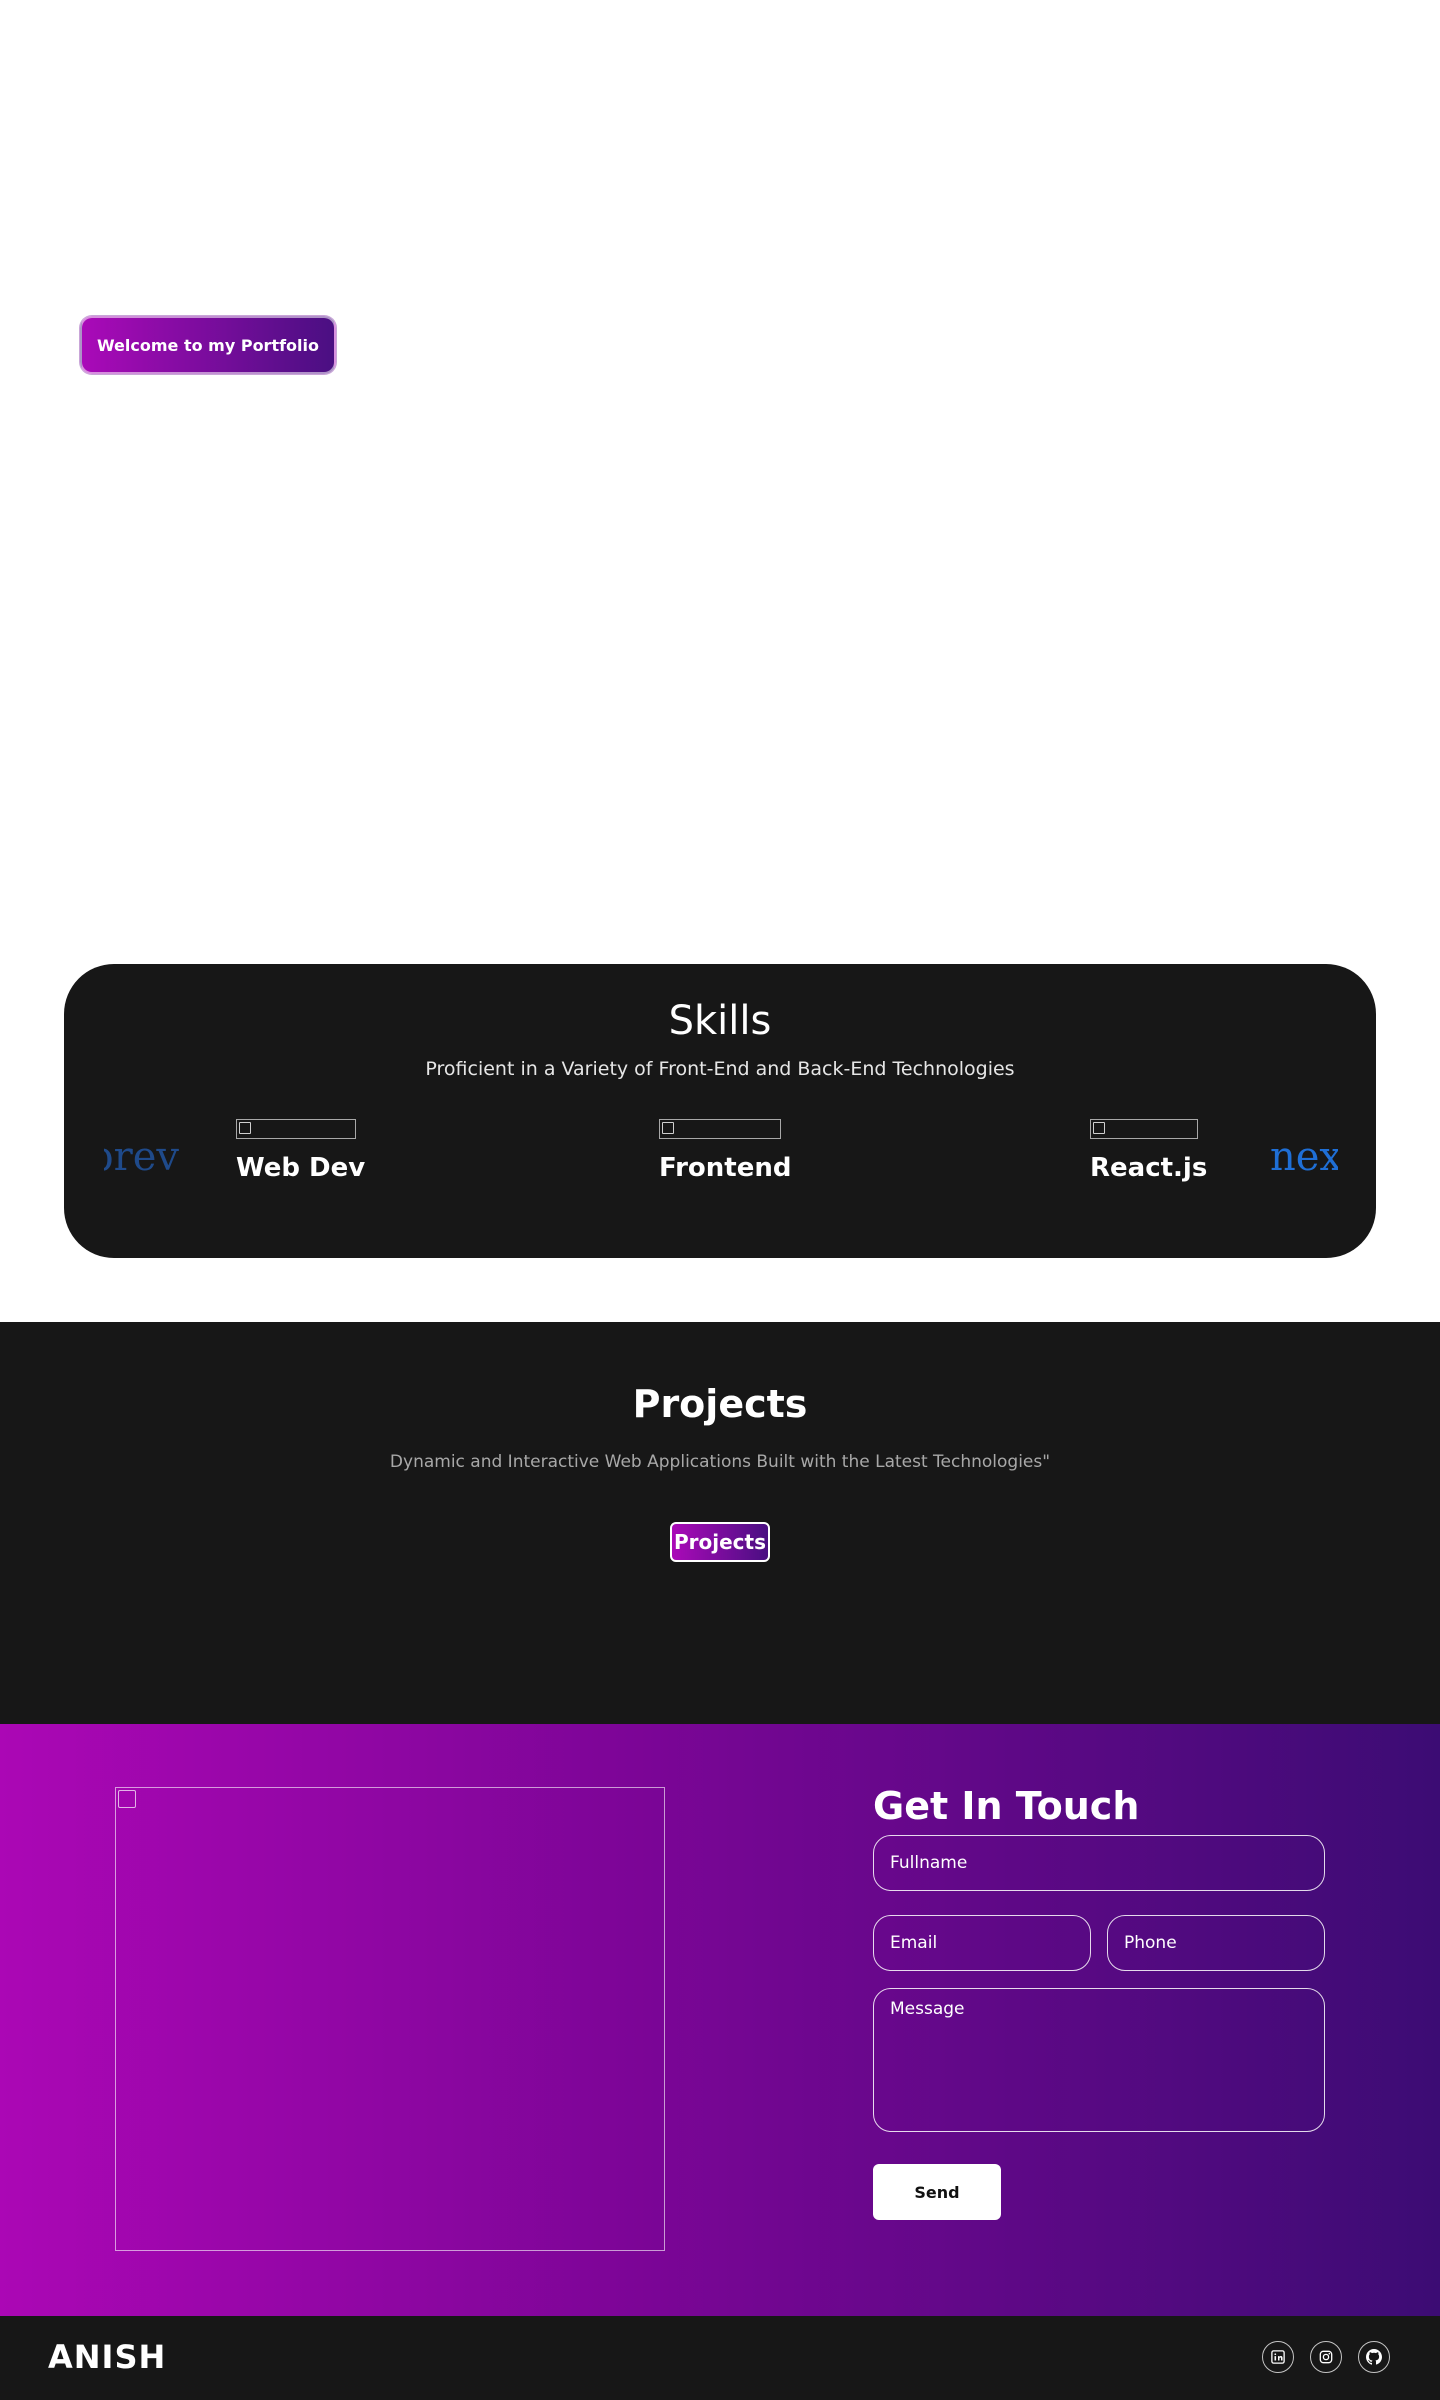 The image size is (1440, 2400). I want to click on contact-image-broken, so click(390, 2019).